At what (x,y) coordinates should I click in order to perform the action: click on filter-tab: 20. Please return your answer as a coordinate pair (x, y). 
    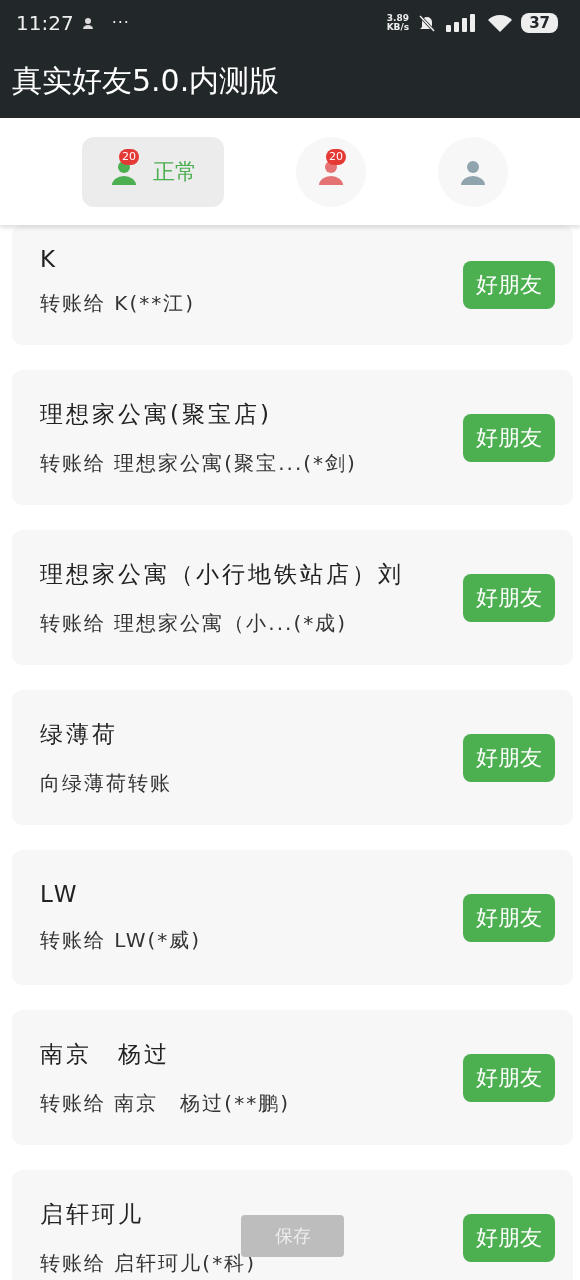
    Looking at the image, I should click on (331, 171).